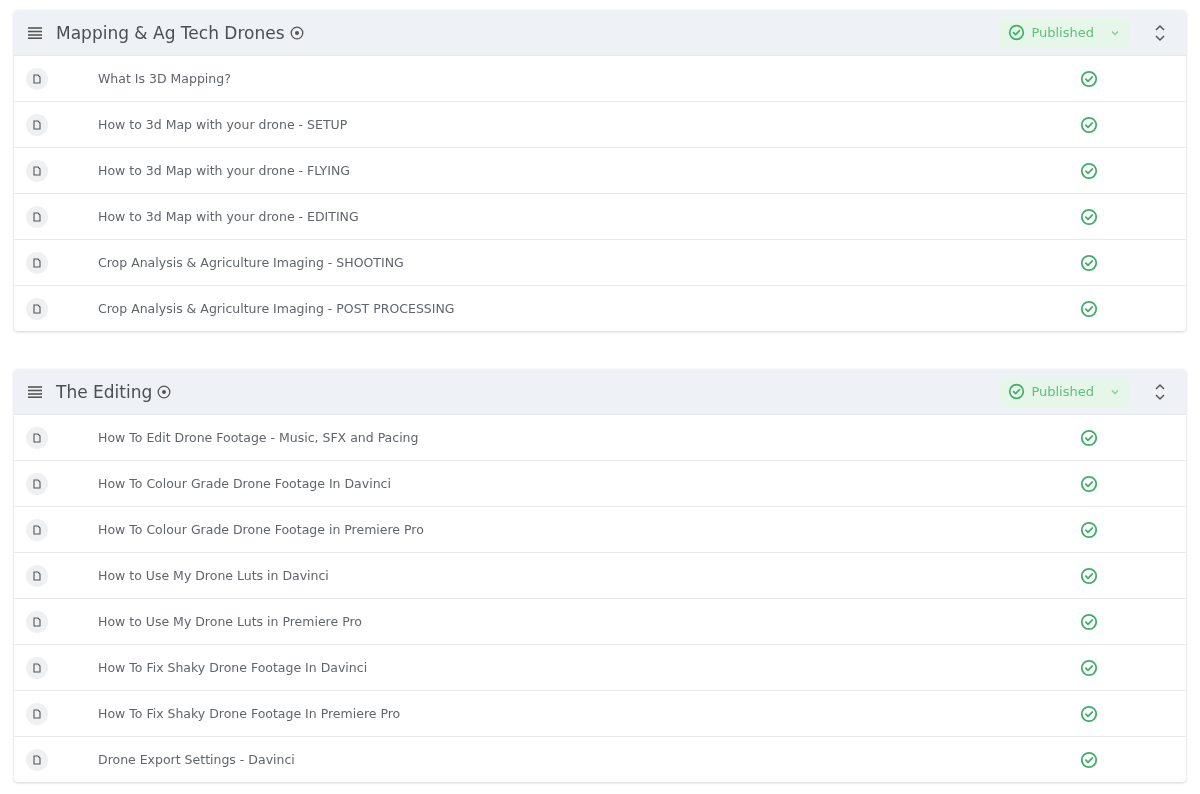 This screenshot has height=794, width=1200. Describe the element at coordinates (600, 170) in the screenshot. I see `lesson-row: How to 3d Map with your drone - FLYING` at that location.